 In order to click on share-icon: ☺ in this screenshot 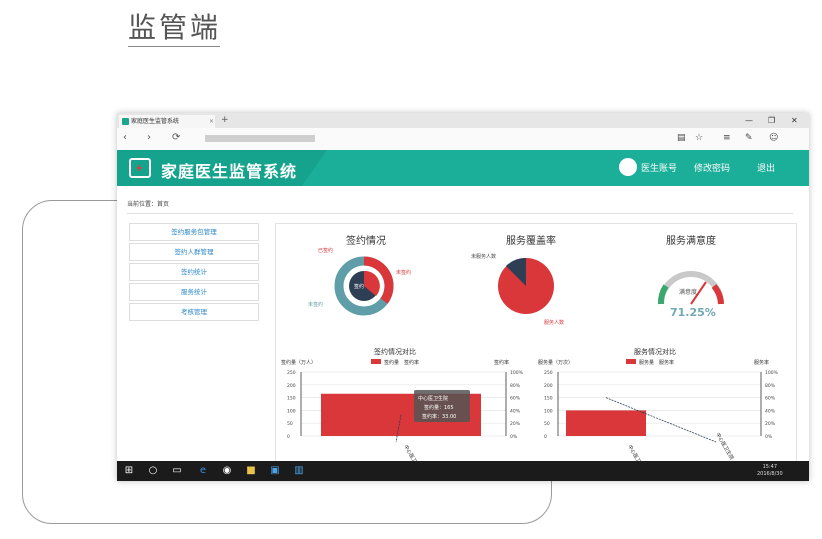, I will do `click(773, 138)`.